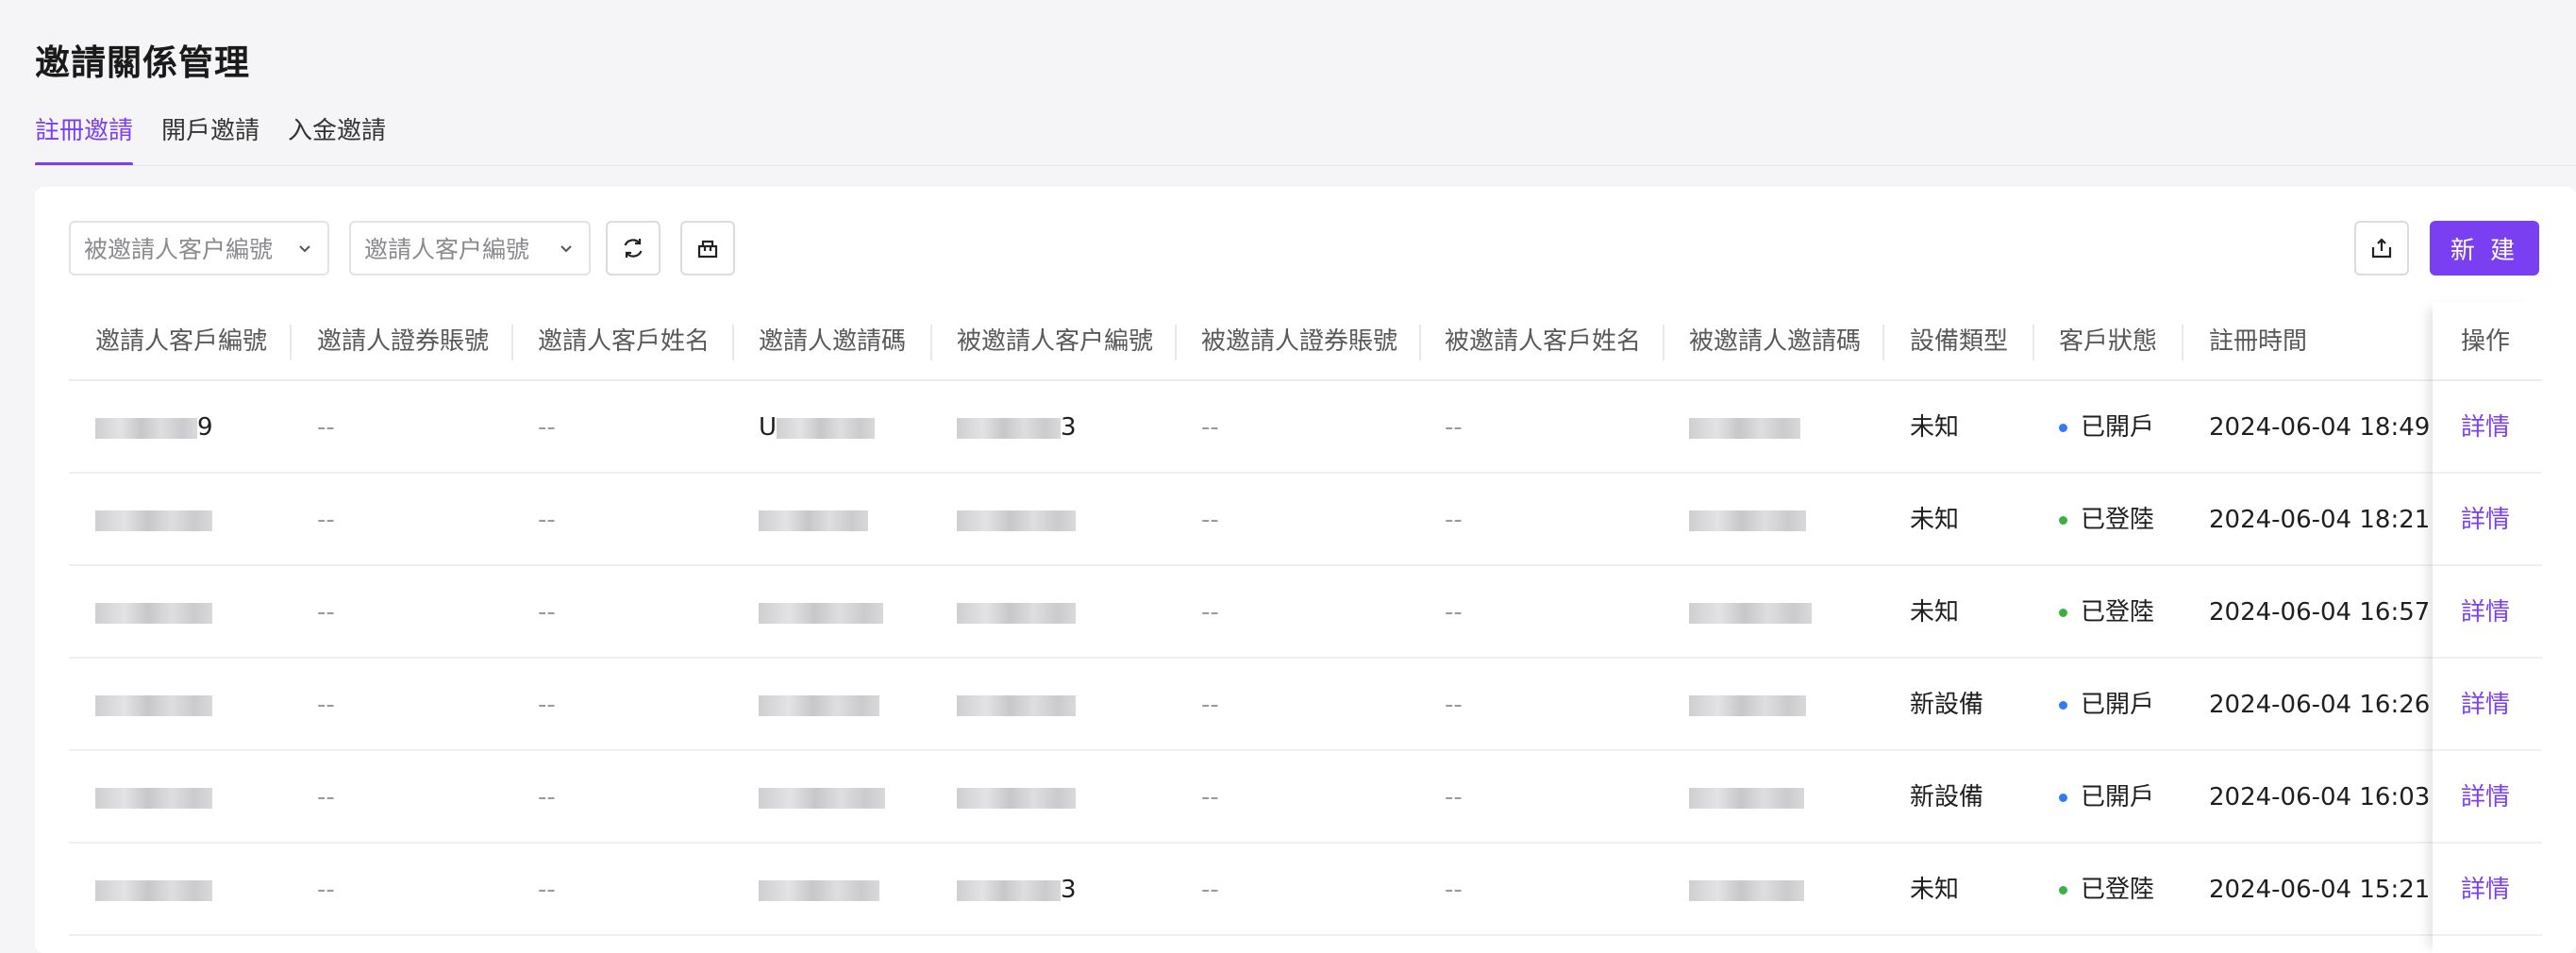  Describe the element at coordinates (2118, 612) in the screenshot. I see `status-label: 已登陸` at that location.